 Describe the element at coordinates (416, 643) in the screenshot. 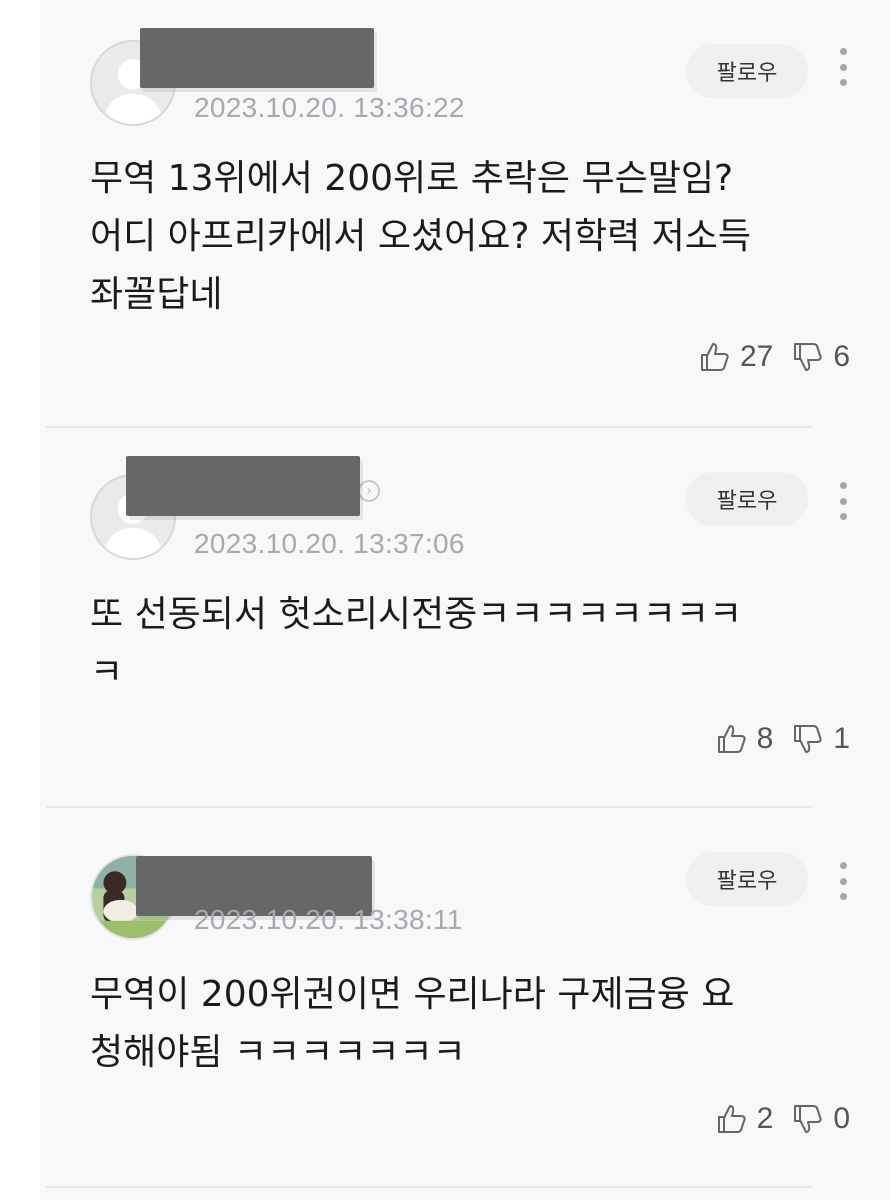

I see `comment-body: 또 선동되서 헛소리시전중ㅋㅋㅋㅋㅋㅋㅋㅋ ㅋ` at that location.